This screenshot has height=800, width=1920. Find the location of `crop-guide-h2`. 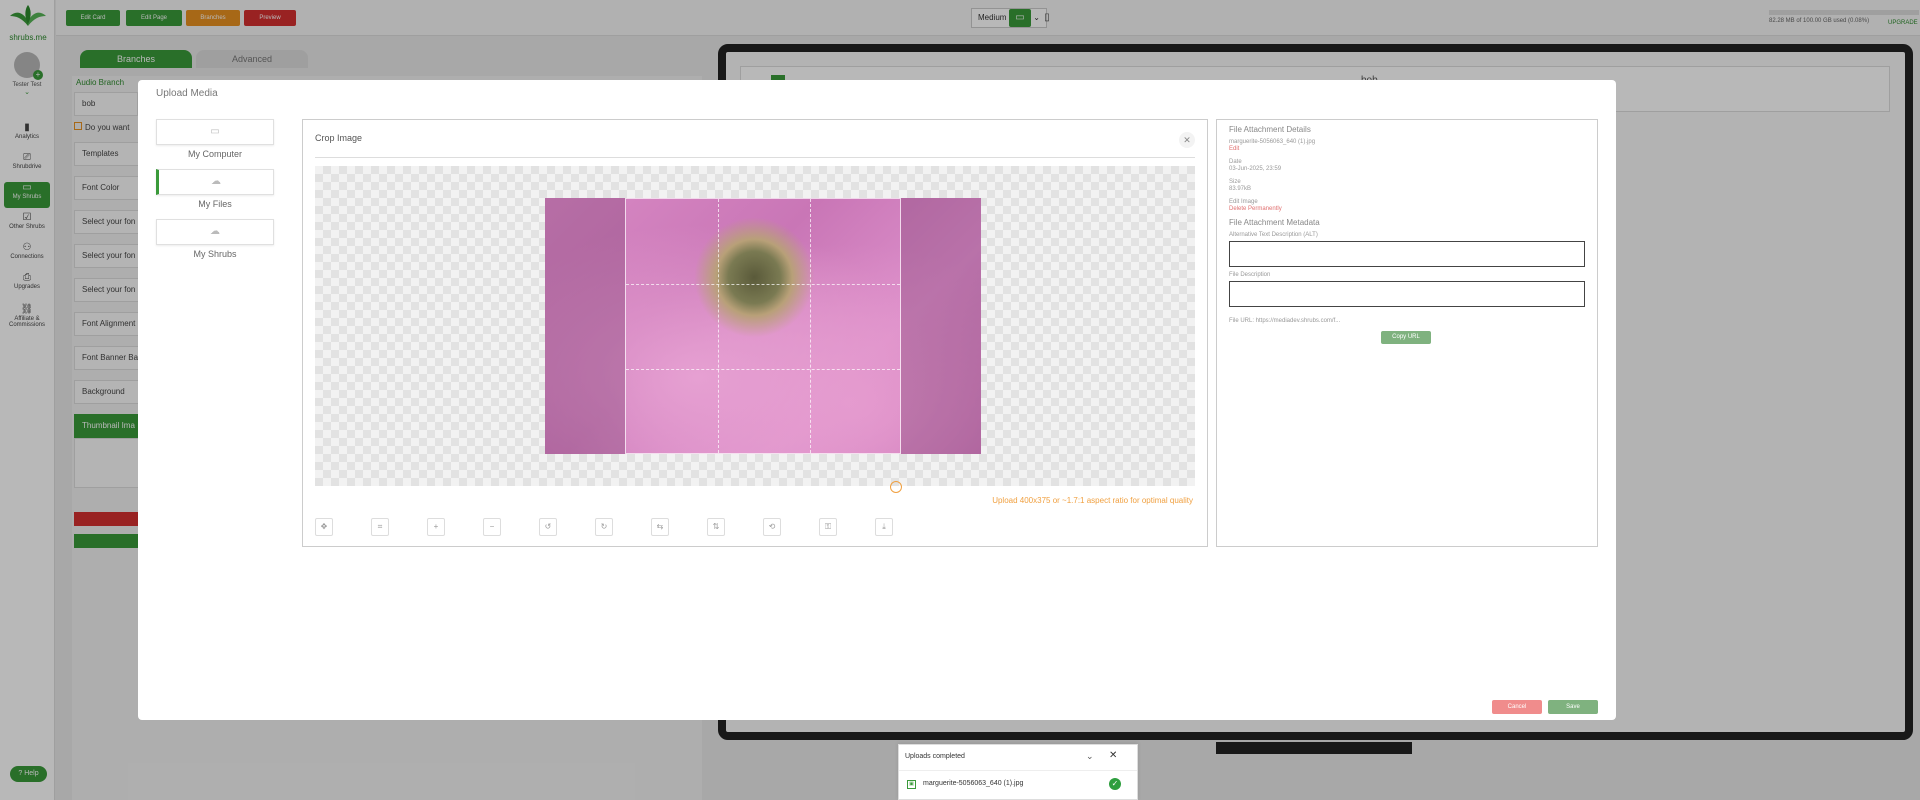

crop-guide-h2 is located at coordinates (763, 369).